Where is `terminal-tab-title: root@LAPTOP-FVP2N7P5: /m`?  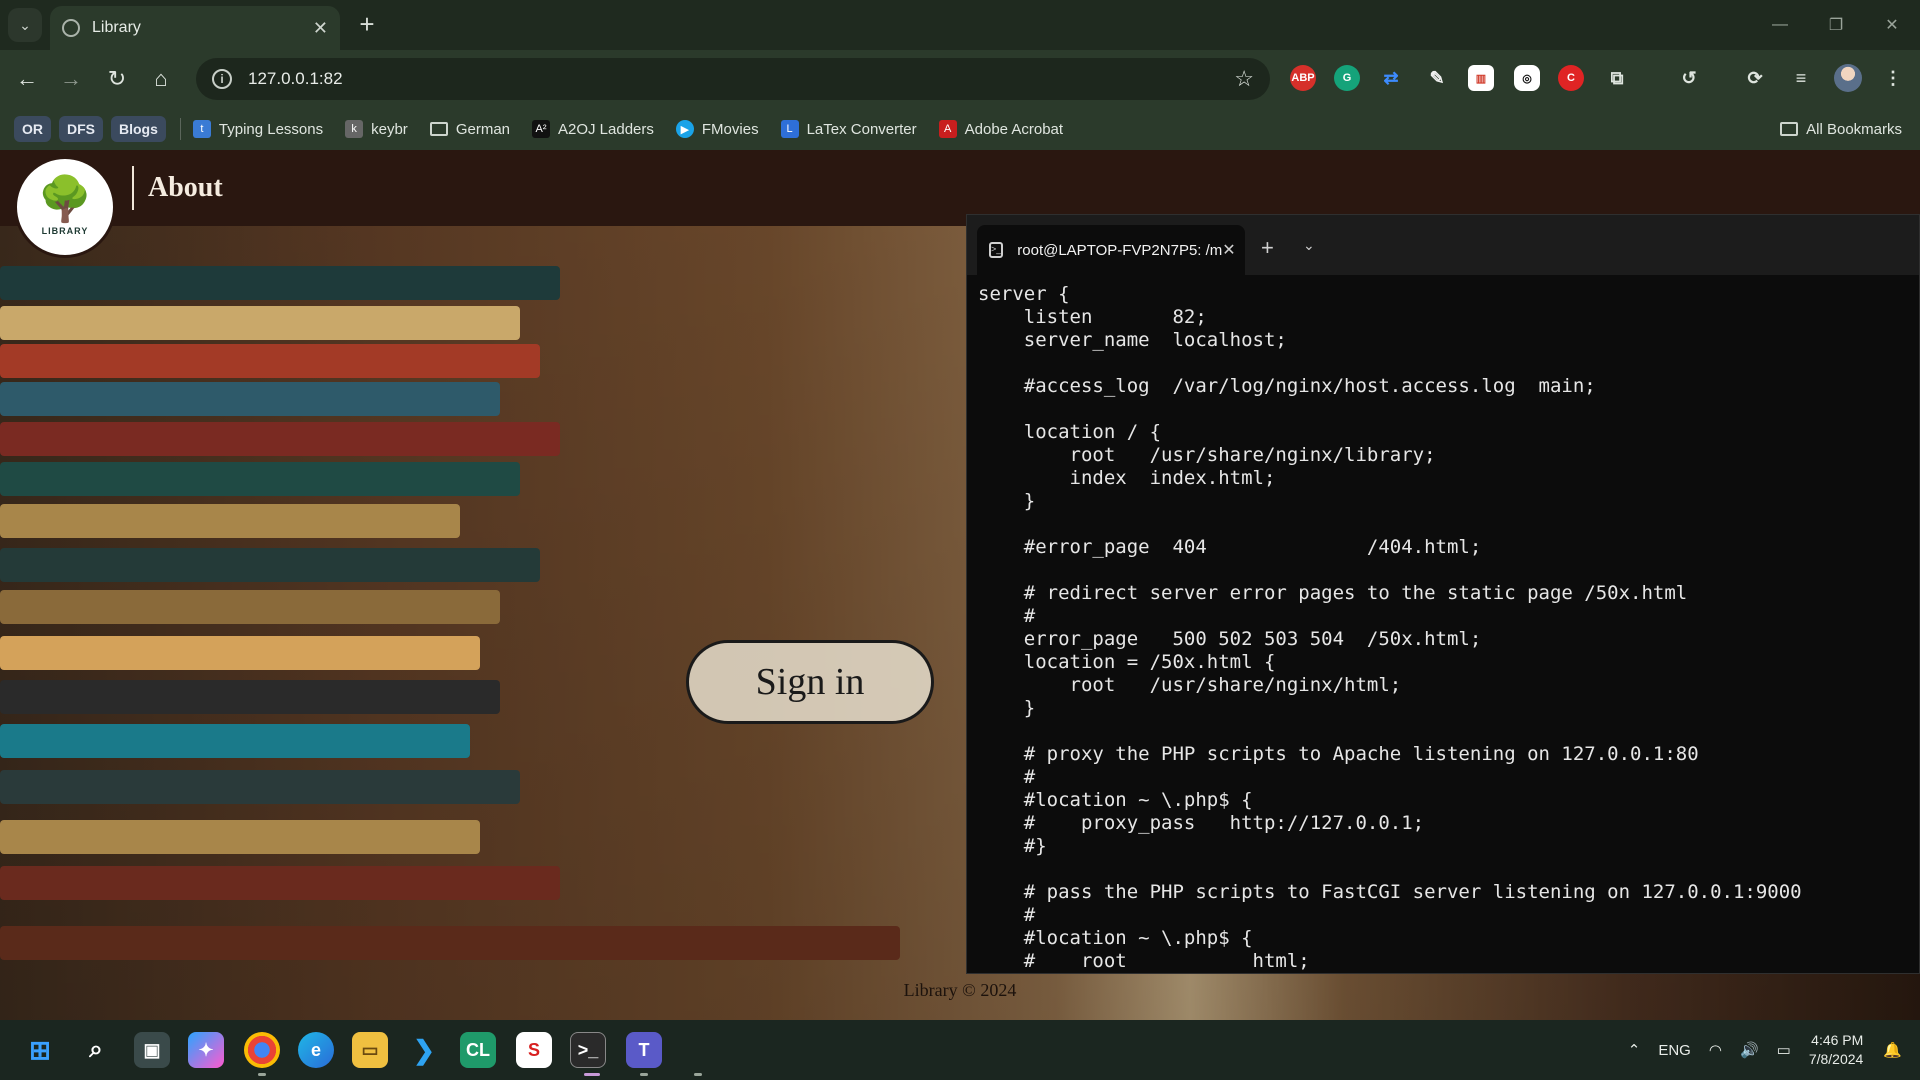
terminal-tab-title: root@LAPTOP-FVP2N7P5: /m is located at coordinates (1120, 250).